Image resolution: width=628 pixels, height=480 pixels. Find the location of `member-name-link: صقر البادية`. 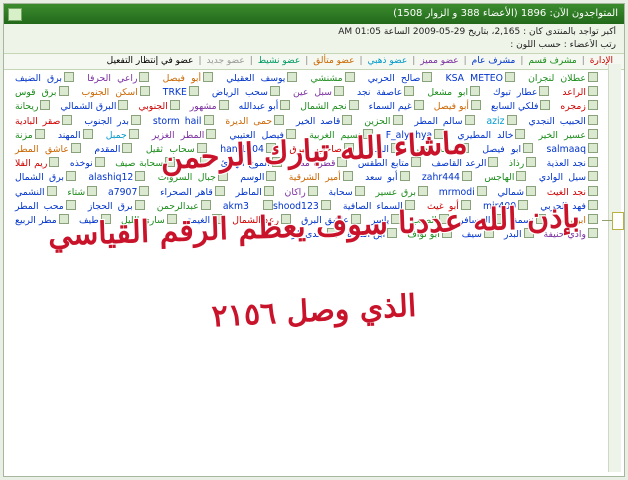

member-name-link: صقر البادية is located at coordinates (37, 121).